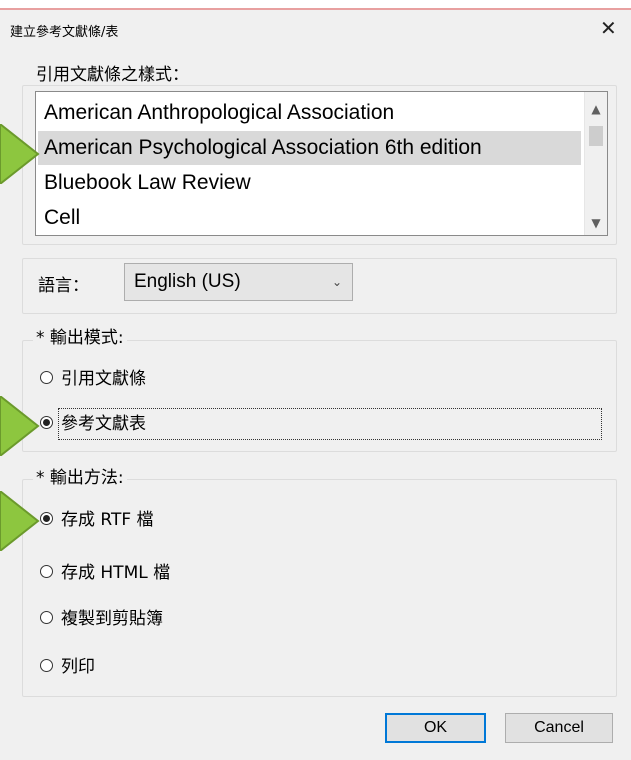  What do you see at coordinates (435, 728) in the screenshot?
I see `ok-button: OK` at bounding box center [435, 728].